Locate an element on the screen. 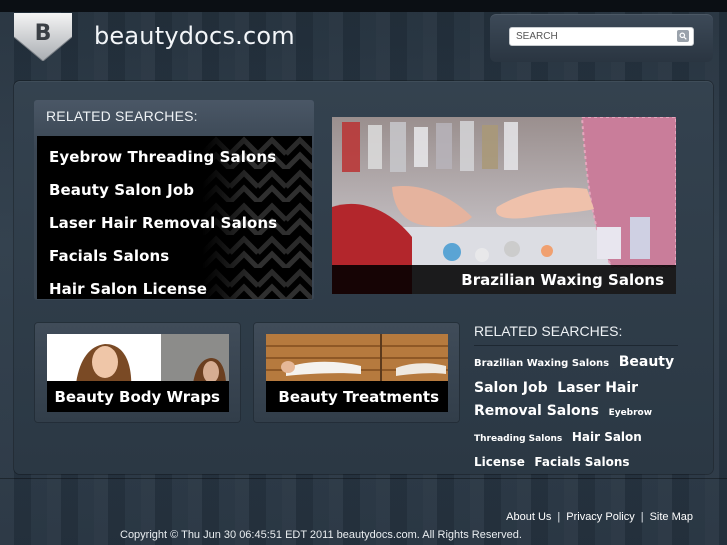  related-link: Laser Hair Removal Salons is located at coordinates (163, 223).